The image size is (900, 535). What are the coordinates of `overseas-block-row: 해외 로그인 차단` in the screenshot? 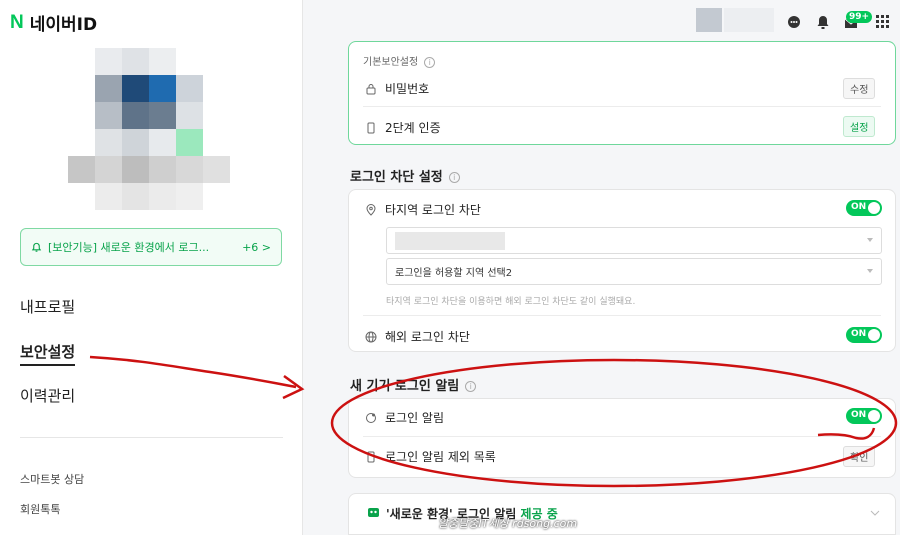 It's located at (417, 336).